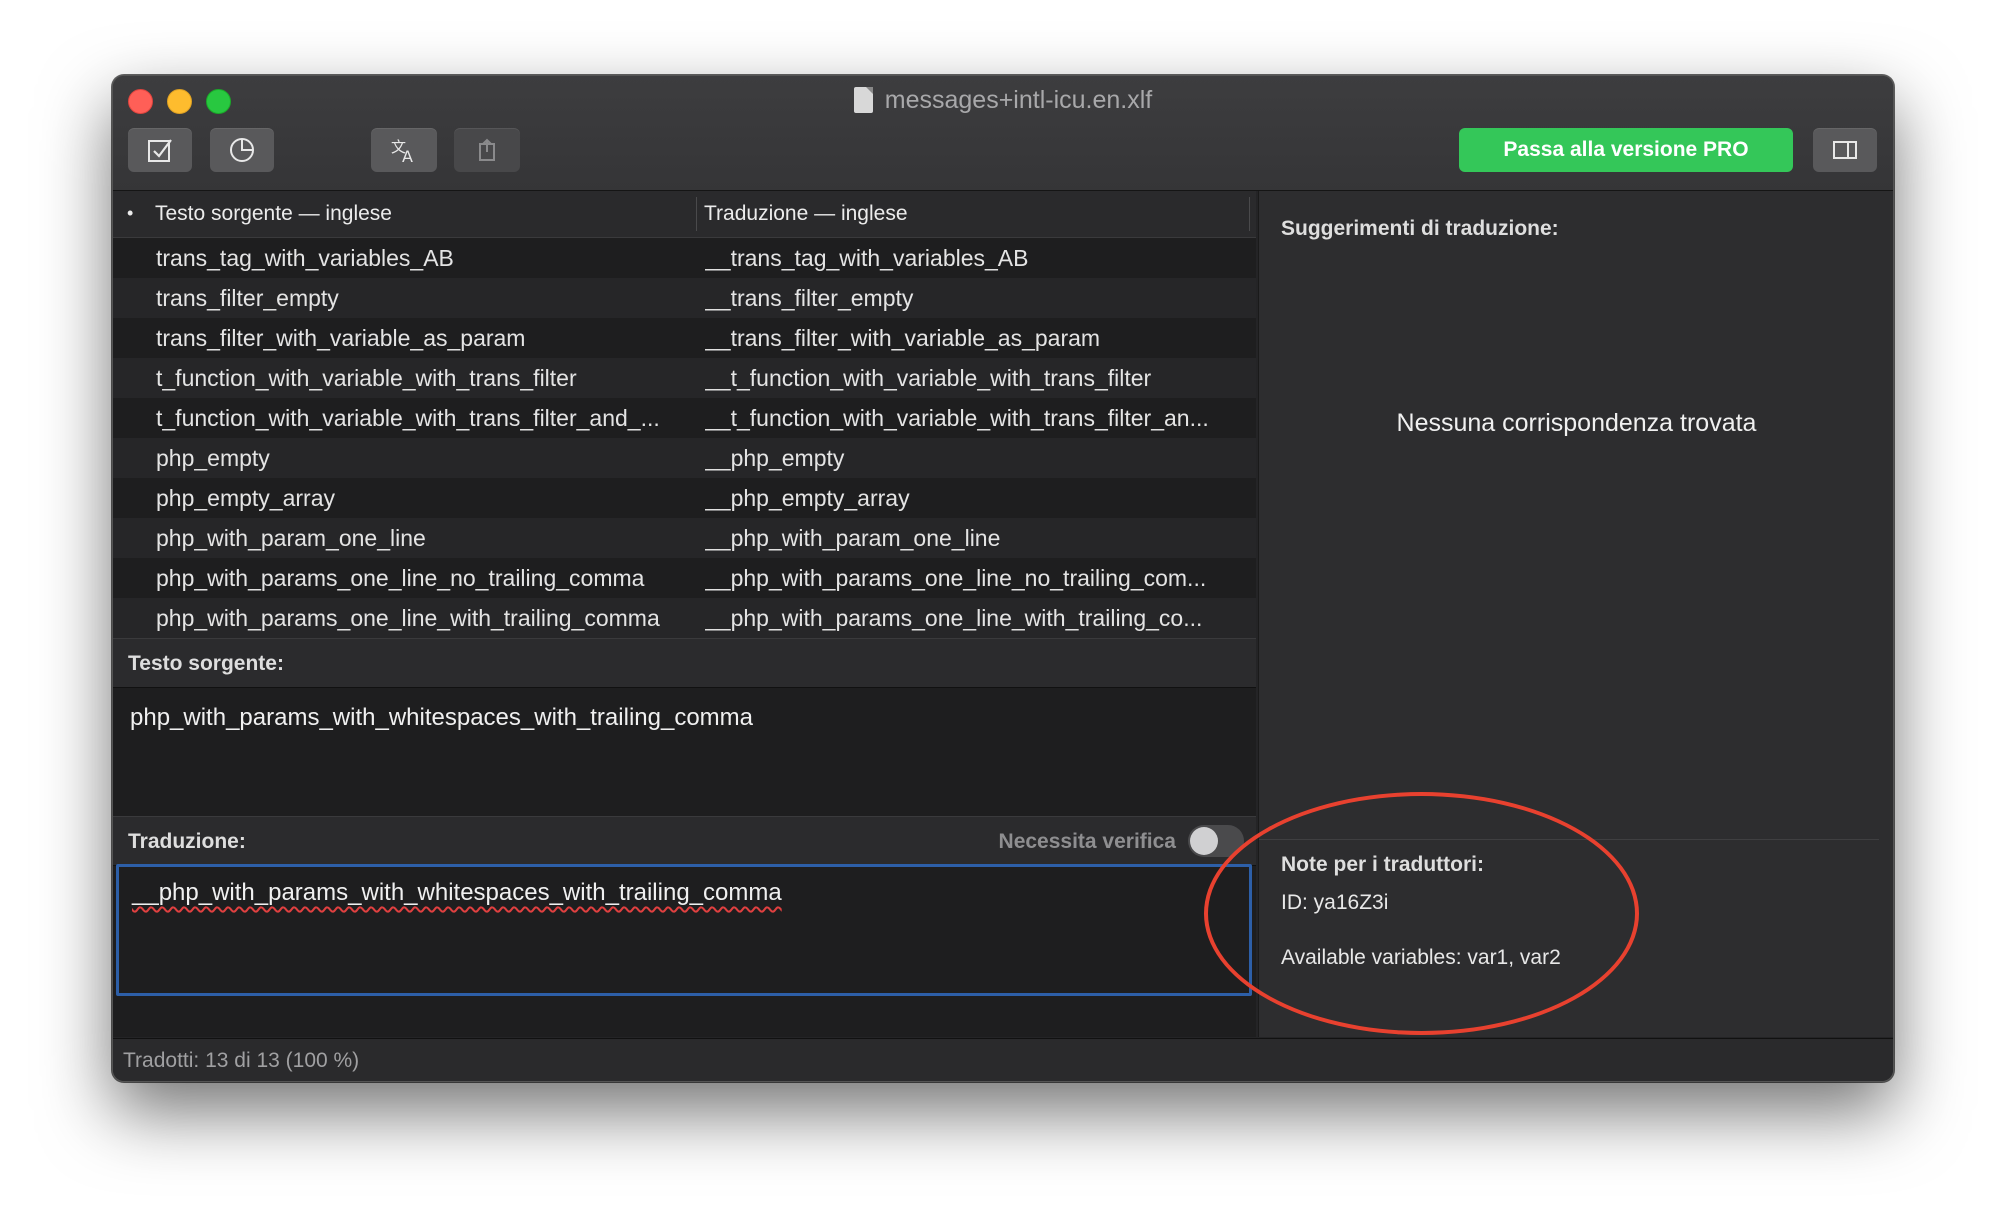  What do you see at coordinates (903, 338) in the screenshot?
I see `translation-cell: __trans_filter_with_variable_as_param` at bounding box center [903, 338].